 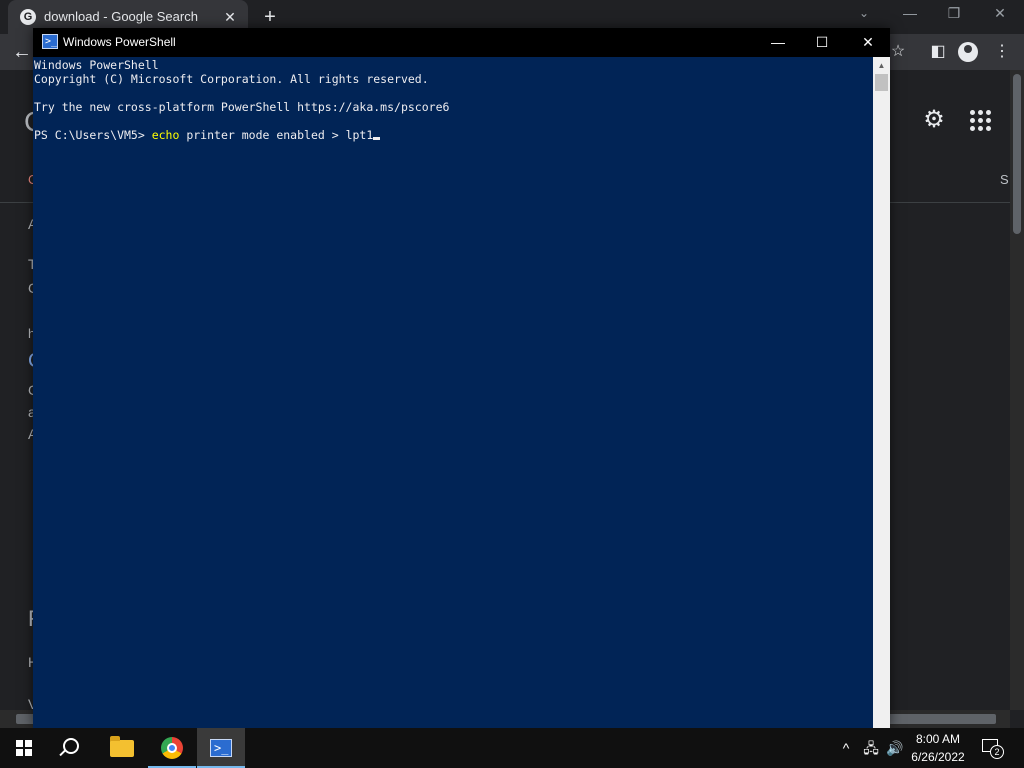 I want to click on browser-restore-button: ❐, so click(x=954, y=15).